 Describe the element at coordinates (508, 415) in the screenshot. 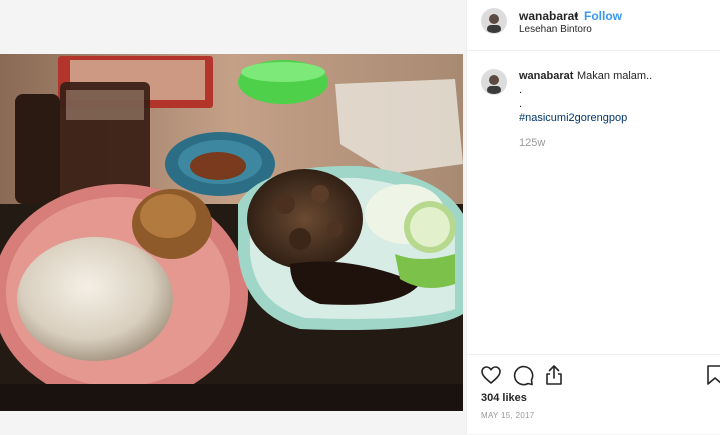

I see `post-date: MAY 15, 2017` at that location.